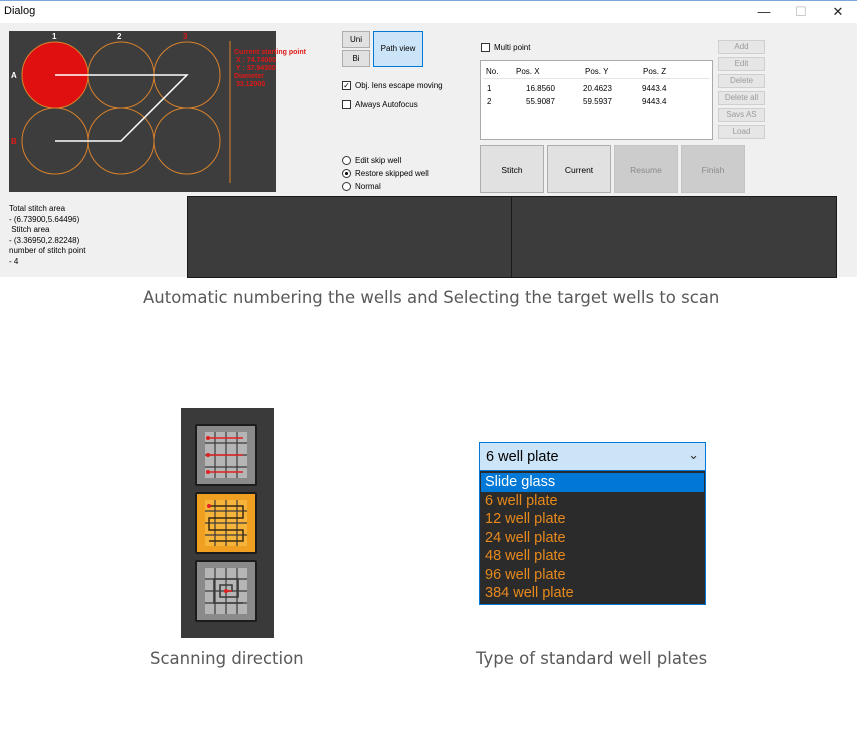  Describe the element at coordinates (592, 456) in the screenshot. I see `plate-type-select: 6 well plate ⌄` at that location.